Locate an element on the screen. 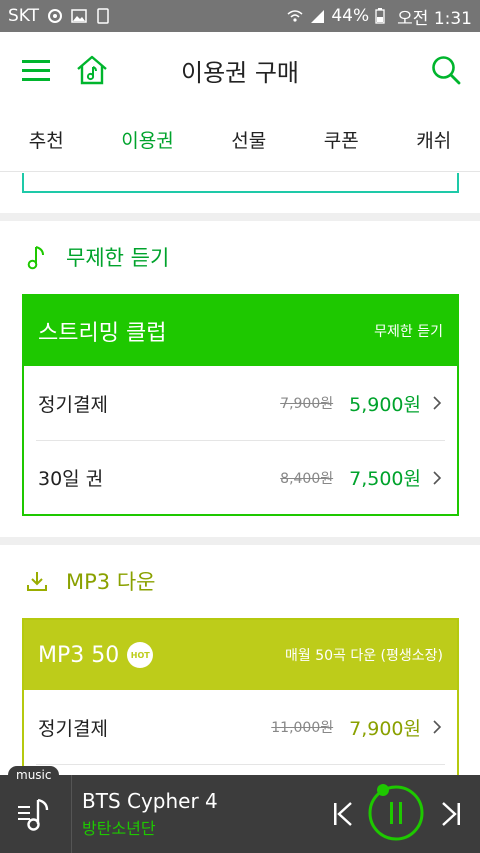  clock: 오전 1:31 is located at coordinates (434, 18).